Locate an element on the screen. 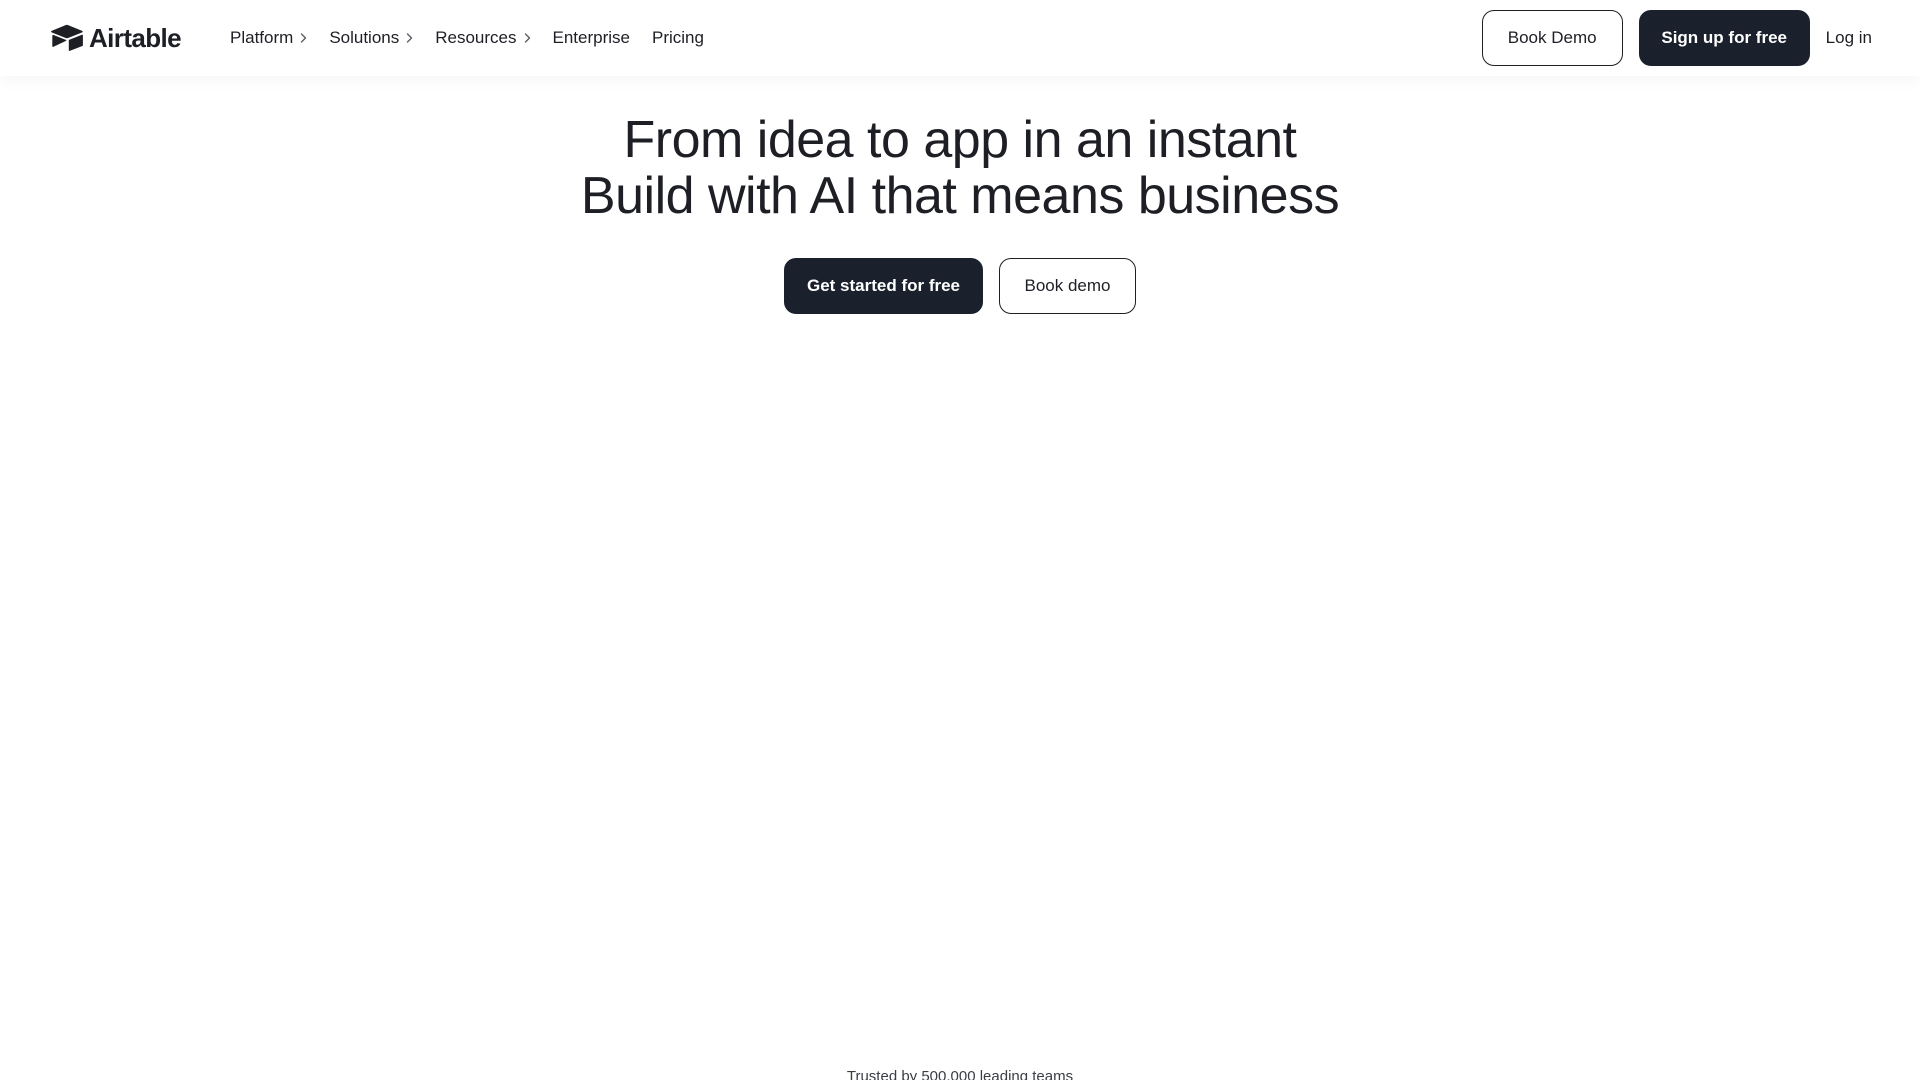  trusted-by-text: Trusted by 500,000 leading teams is located at coordinates (960, 1074).